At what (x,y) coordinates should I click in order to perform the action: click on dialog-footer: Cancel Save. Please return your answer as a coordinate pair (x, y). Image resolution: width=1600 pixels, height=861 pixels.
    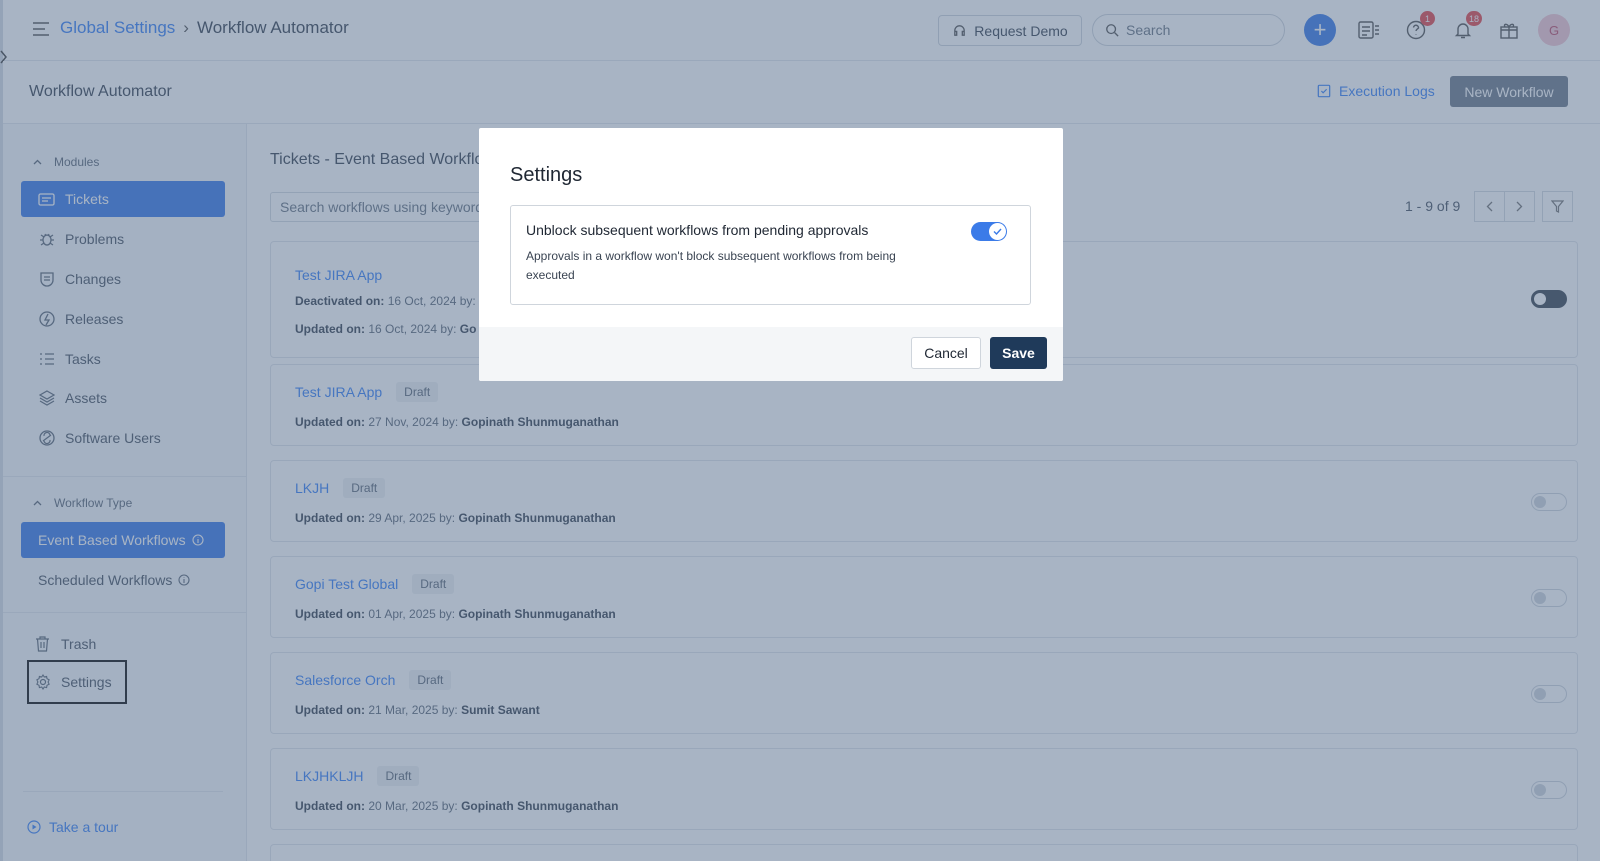
    Looking at the image, I should click on (771, 354).